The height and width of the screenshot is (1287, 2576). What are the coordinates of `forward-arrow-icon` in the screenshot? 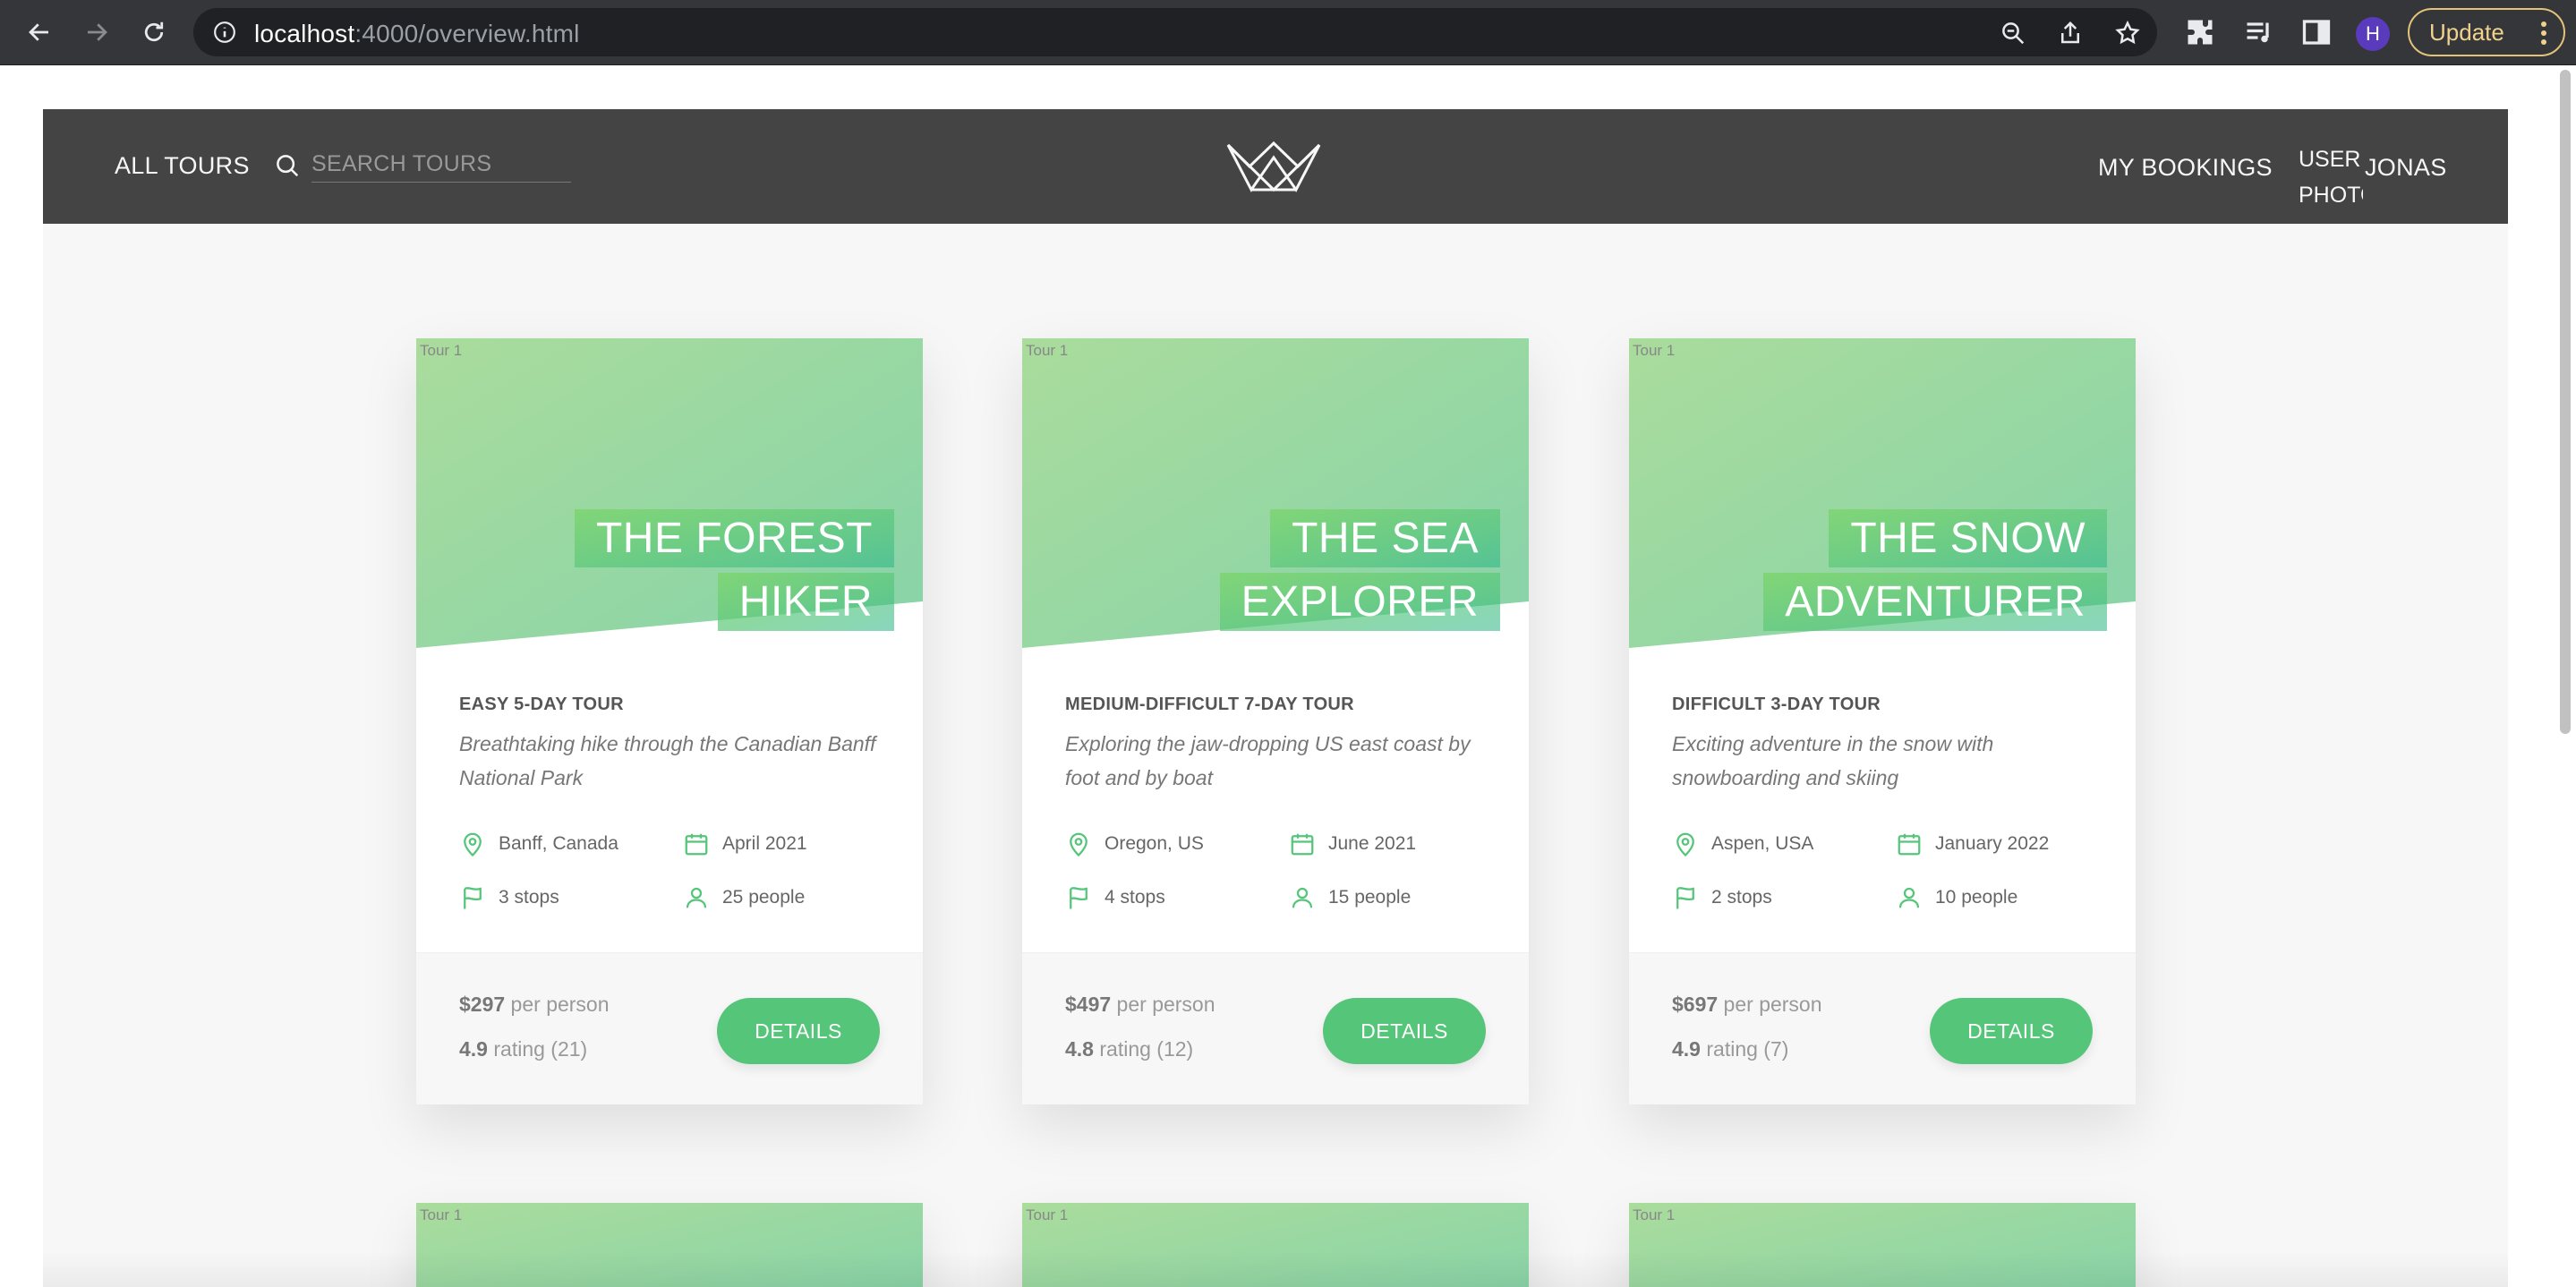 It's located at (97, 32).